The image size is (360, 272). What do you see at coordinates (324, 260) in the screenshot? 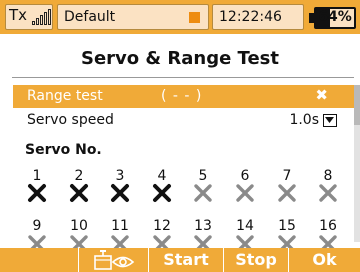
I see `ok-button: Ok` at bounding box center [324, 260].